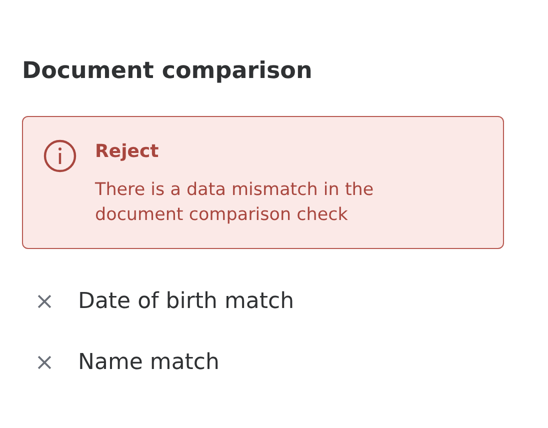 This screenshot has width=548, height=428. Describe the element at coordinates (60, 156) in the screenshot. I see `info-icon` at that location.